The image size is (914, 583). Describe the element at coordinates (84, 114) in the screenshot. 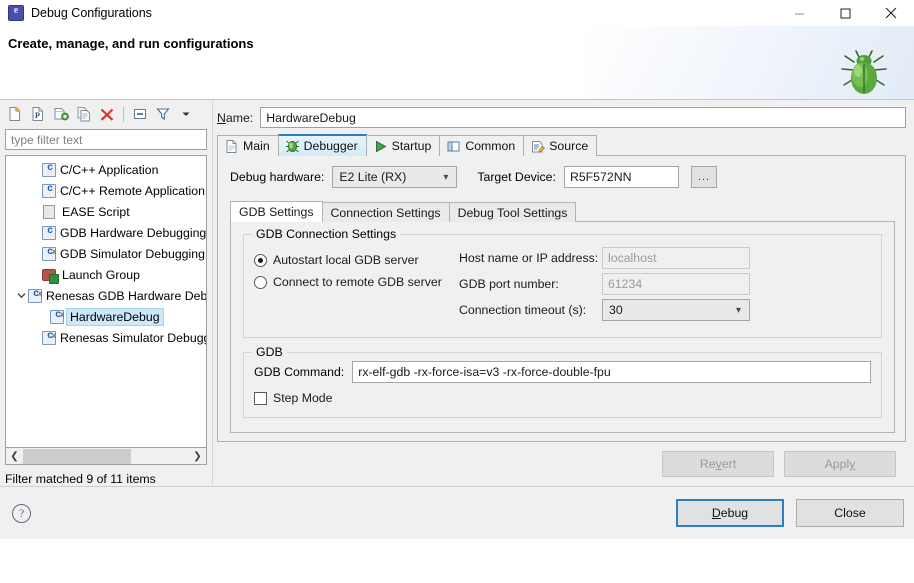

I see `duplicate-configuration-icon` at that location.